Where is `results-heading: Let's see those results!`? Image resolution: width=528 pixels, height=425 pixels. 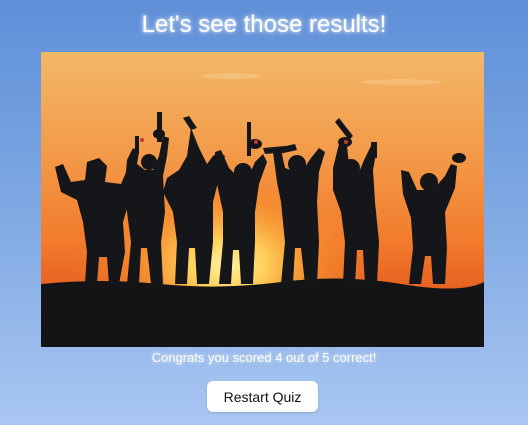
results-heading: Let's see those results! is located at coordinates (264, 24).